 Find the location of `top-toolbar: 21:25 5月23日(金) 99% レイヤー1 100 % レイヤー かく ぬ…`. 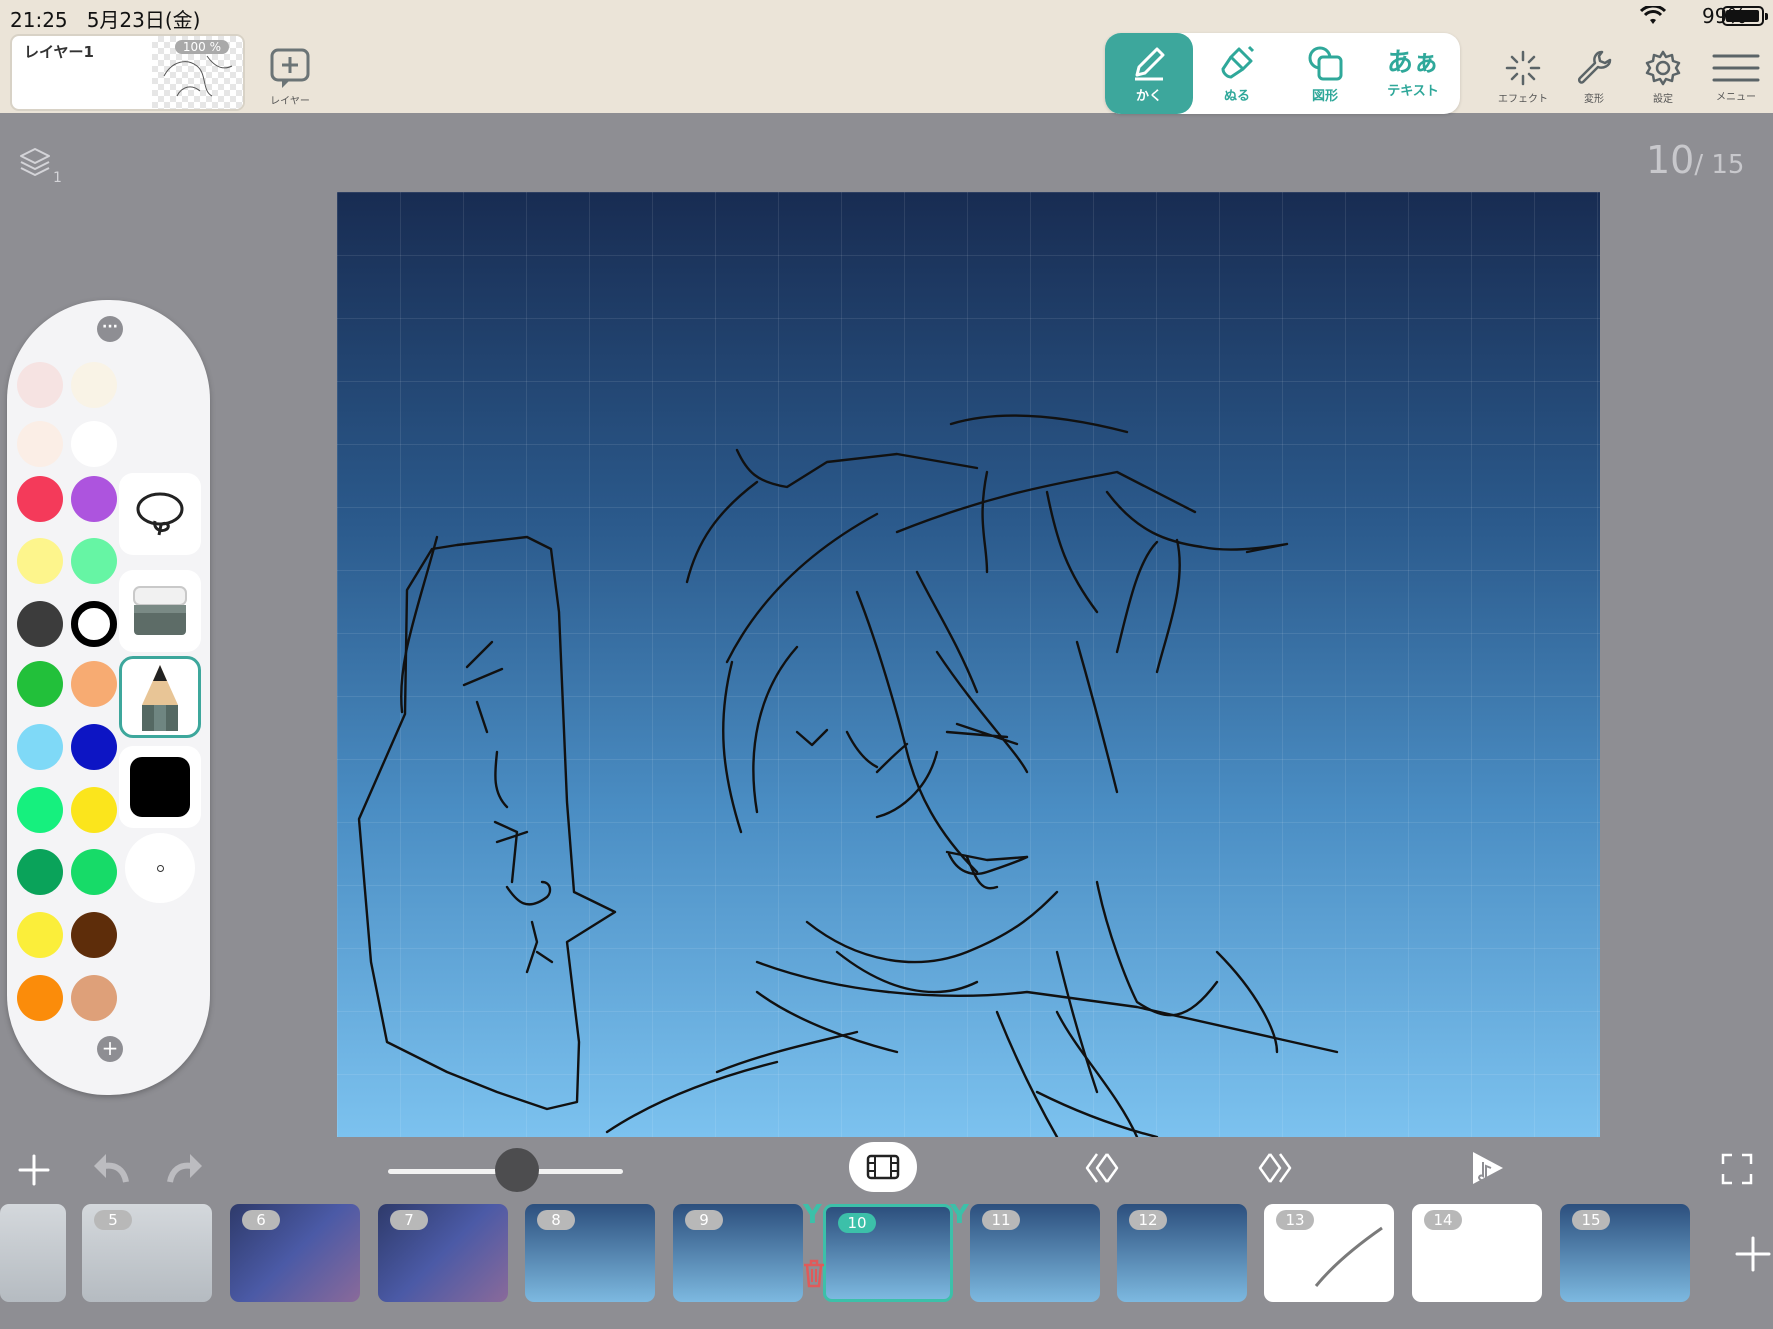

top-toolbar: 21:25 5月23日(金) 99% レイヤー1 100 % レイヤー かく ぬ… is located at coordinates (886, 57).